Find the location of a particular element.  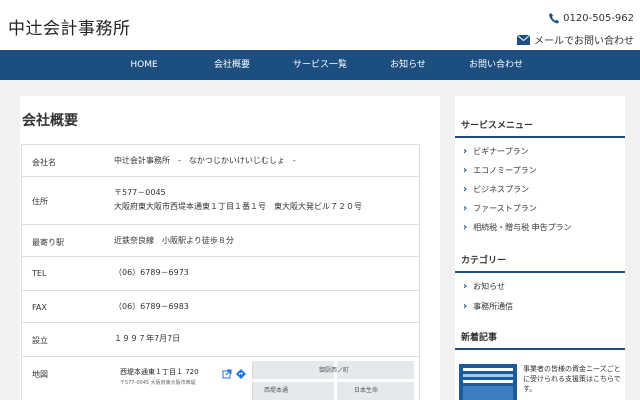

table-row: TEL （06）6789－6973 is located at coordinates (220, 274).